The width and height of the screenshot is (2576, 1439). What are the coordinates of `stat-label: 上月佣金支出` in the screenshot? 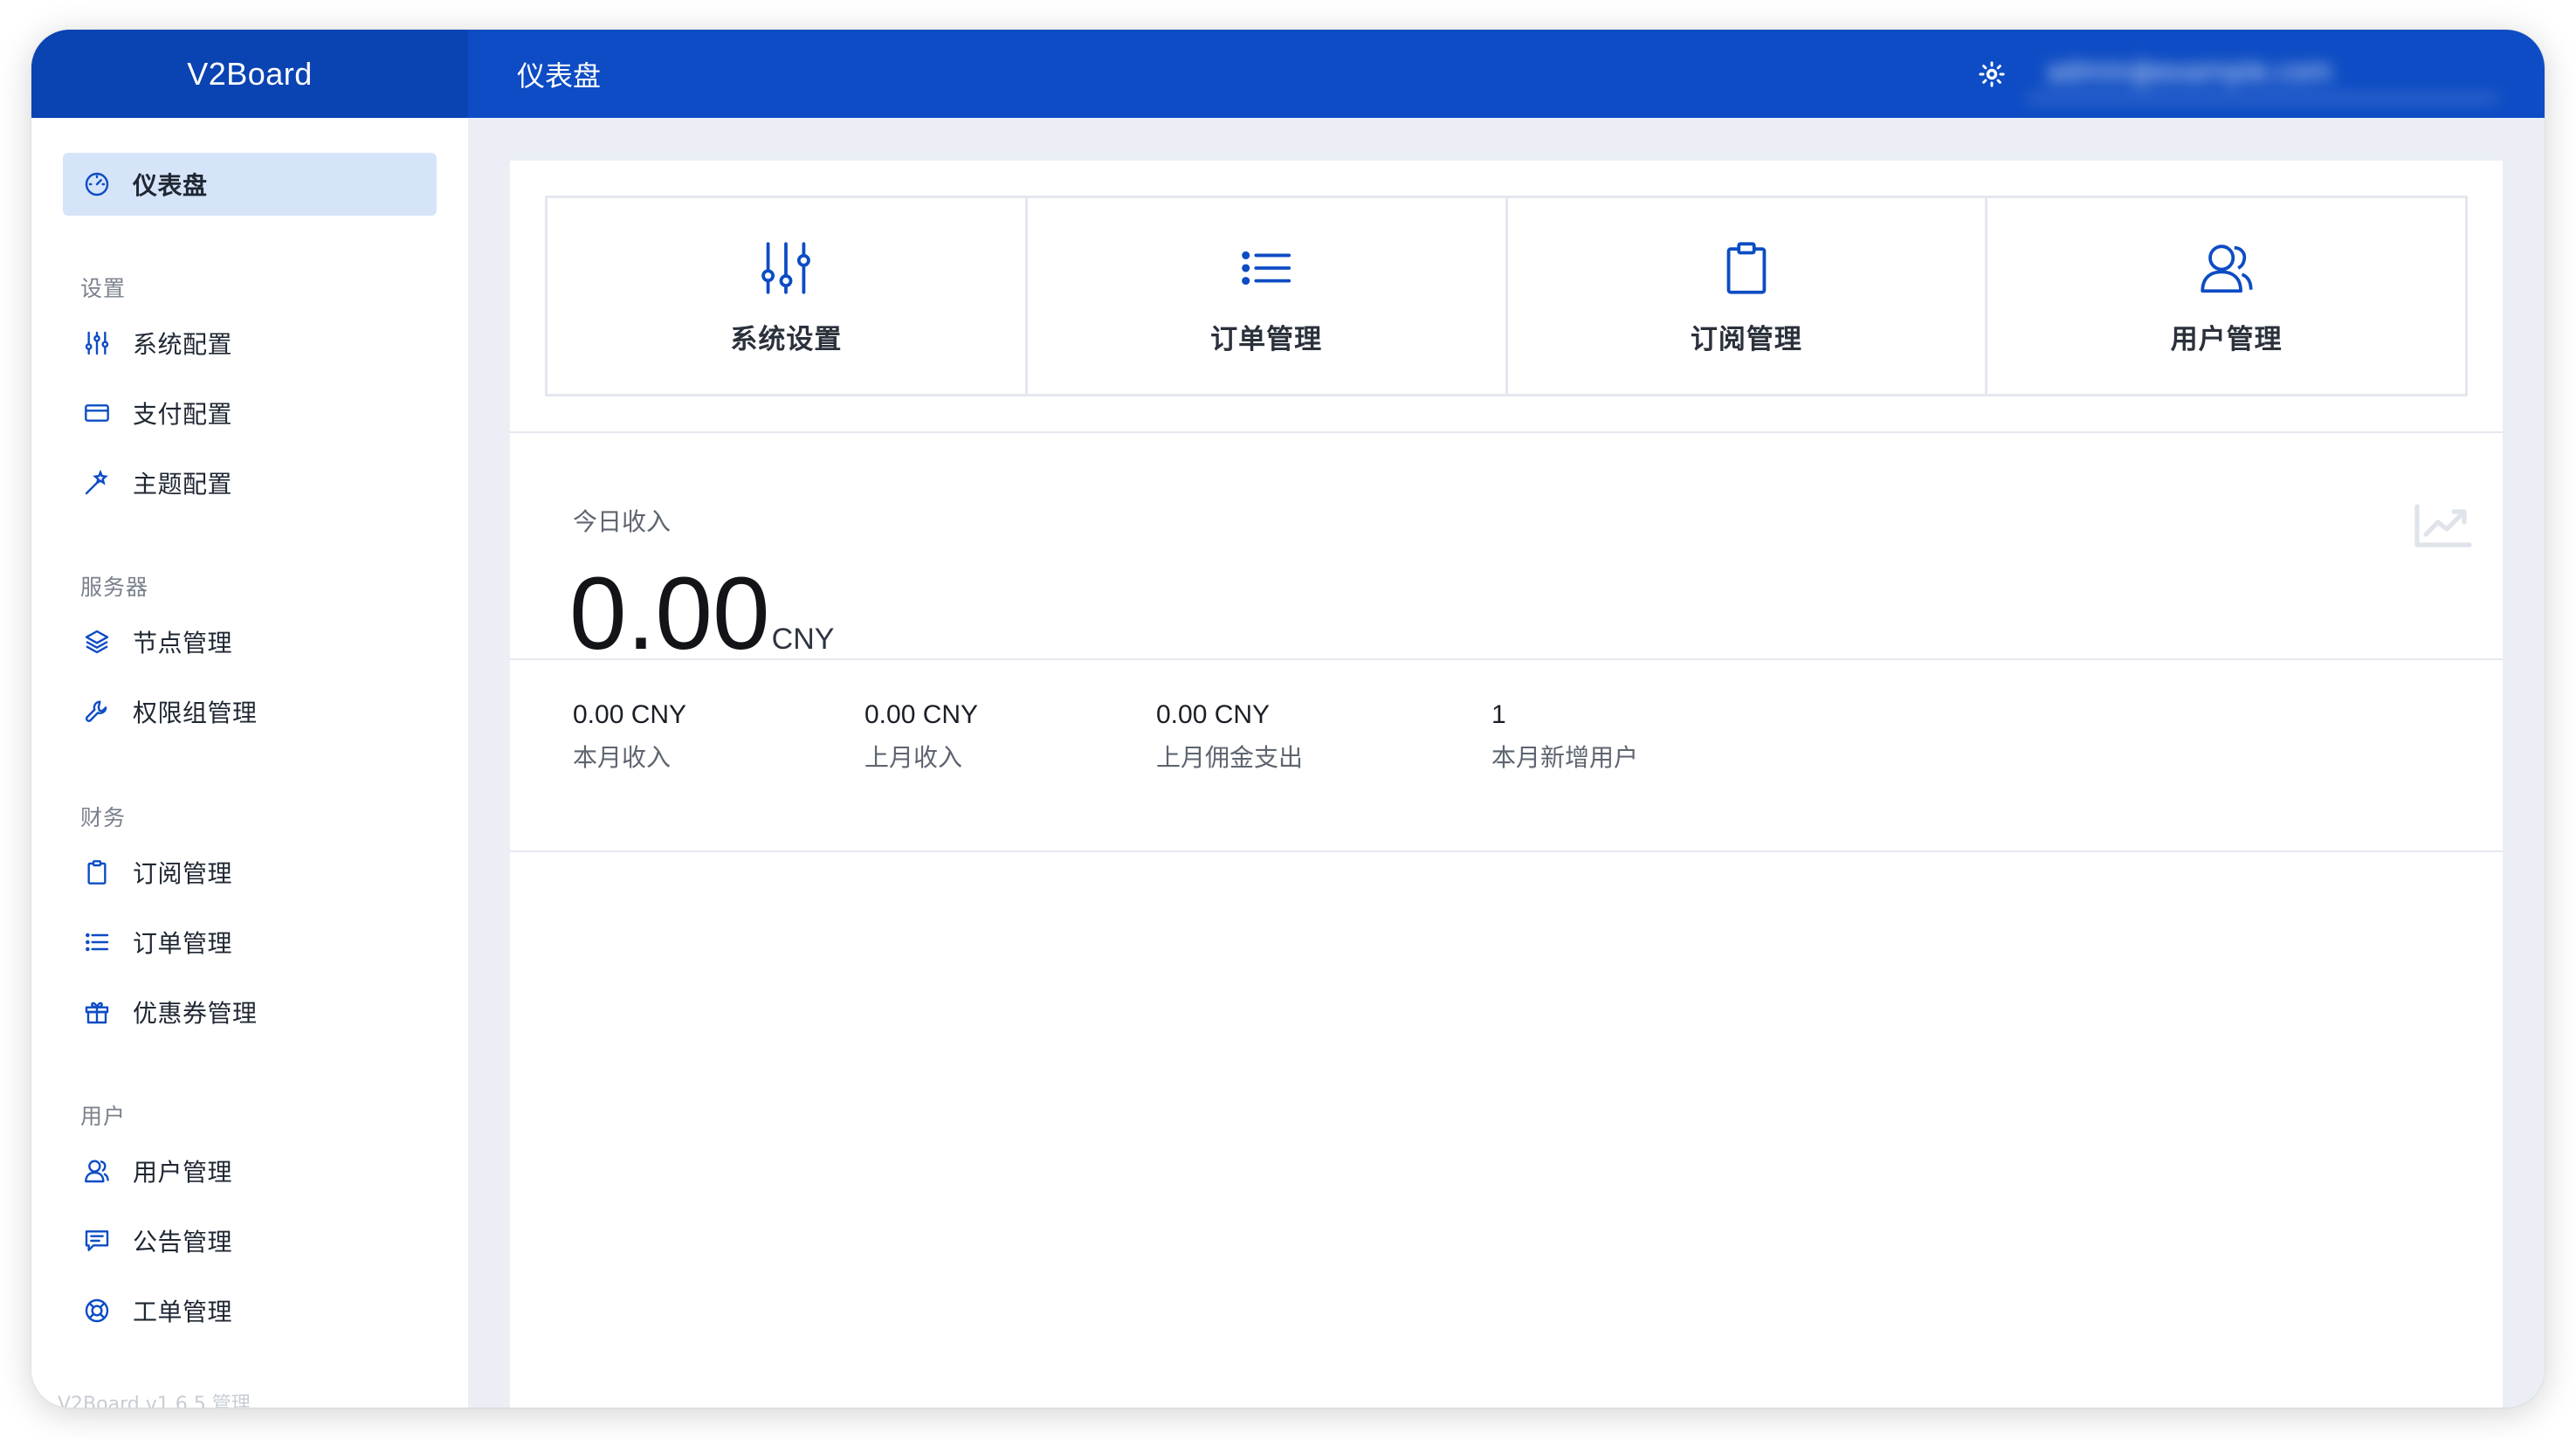 It's located at (1230, 757).